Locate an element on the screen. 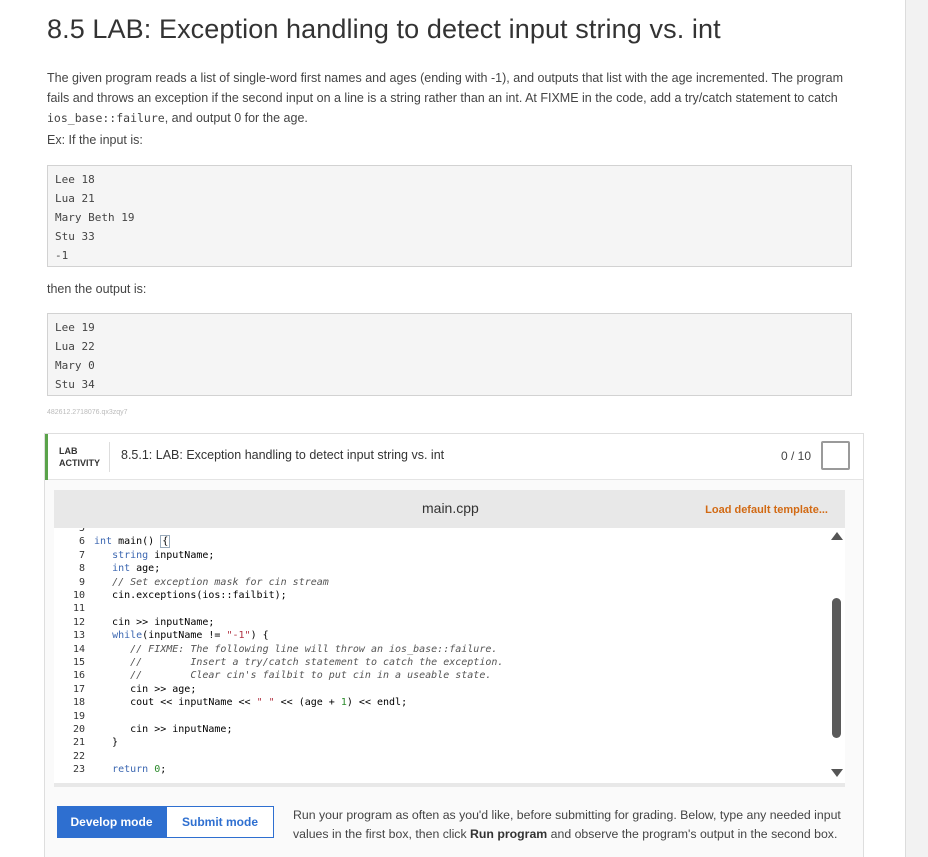 This screenshot has height=857, width=928. line-number: 5 is located at coordinates (81, 531).